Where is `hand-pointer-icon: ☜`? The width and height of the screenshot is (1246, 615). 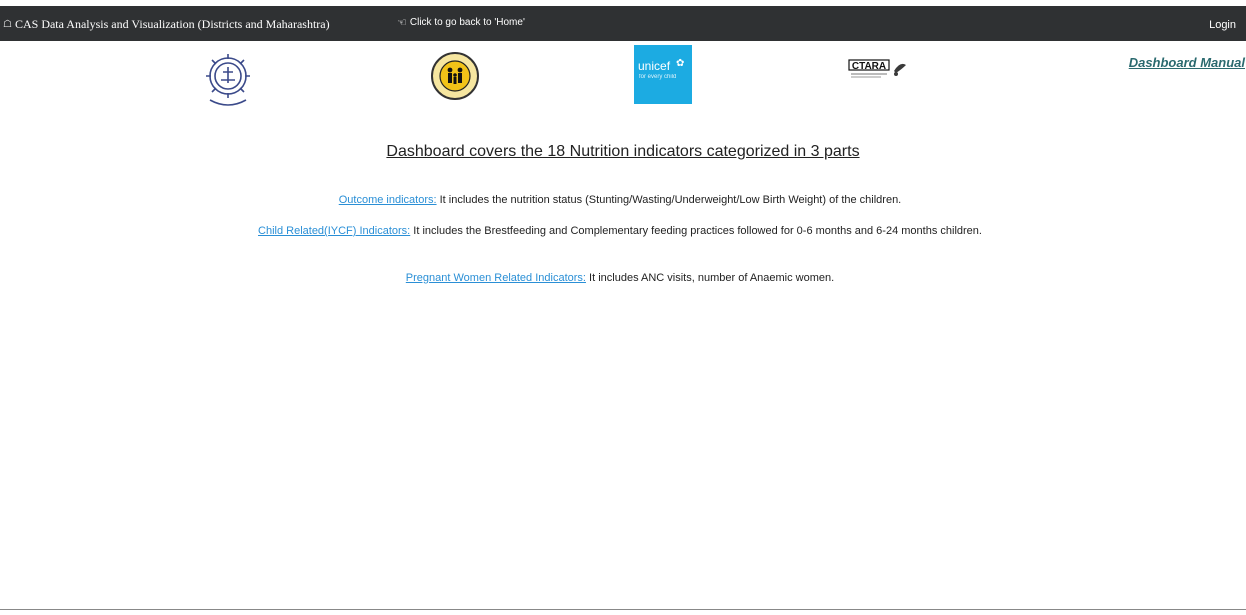
hand-pointer-icon: ☜ is located at coordinates (402, 23).